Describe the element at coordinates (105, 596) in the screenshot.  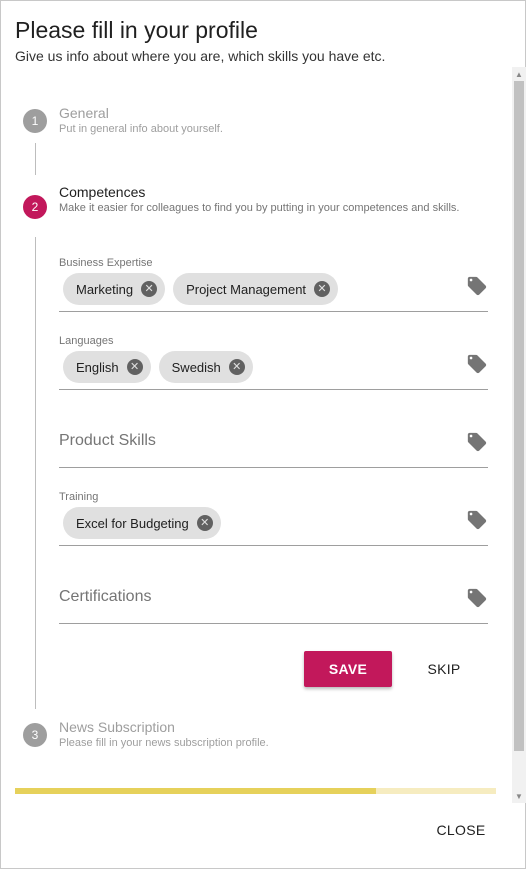
I see `certifications-placeholder: Certifications` at that location.